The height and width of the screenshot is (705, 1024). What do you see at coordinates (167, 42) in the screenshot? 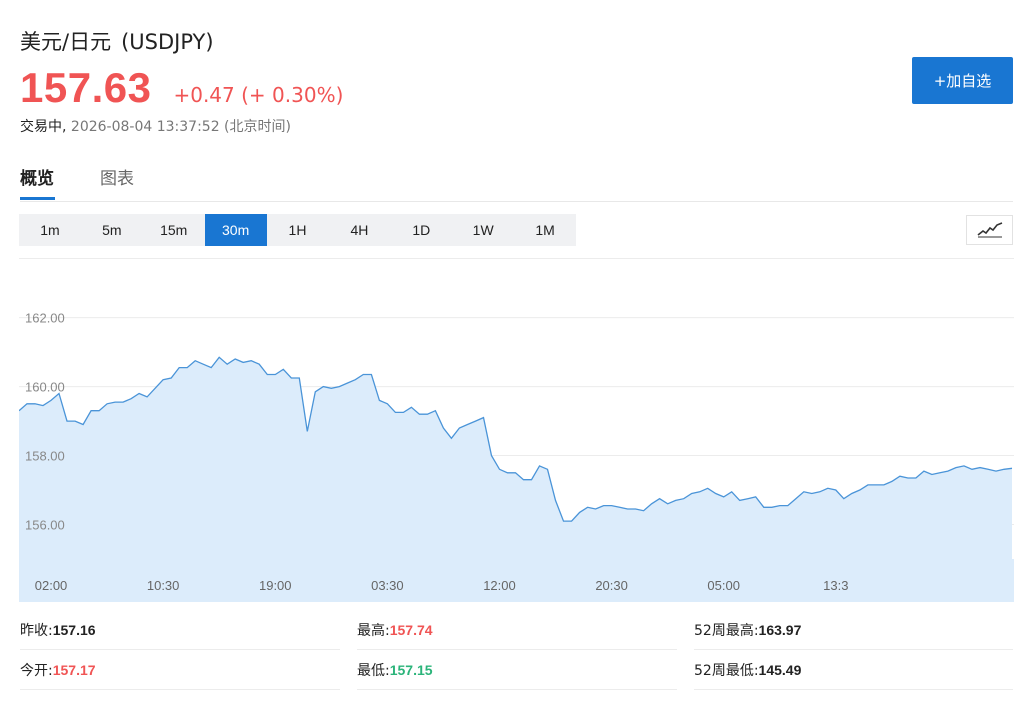
I see `instrument-symbol: (USDJPY)` at bounding box center [167, 42].